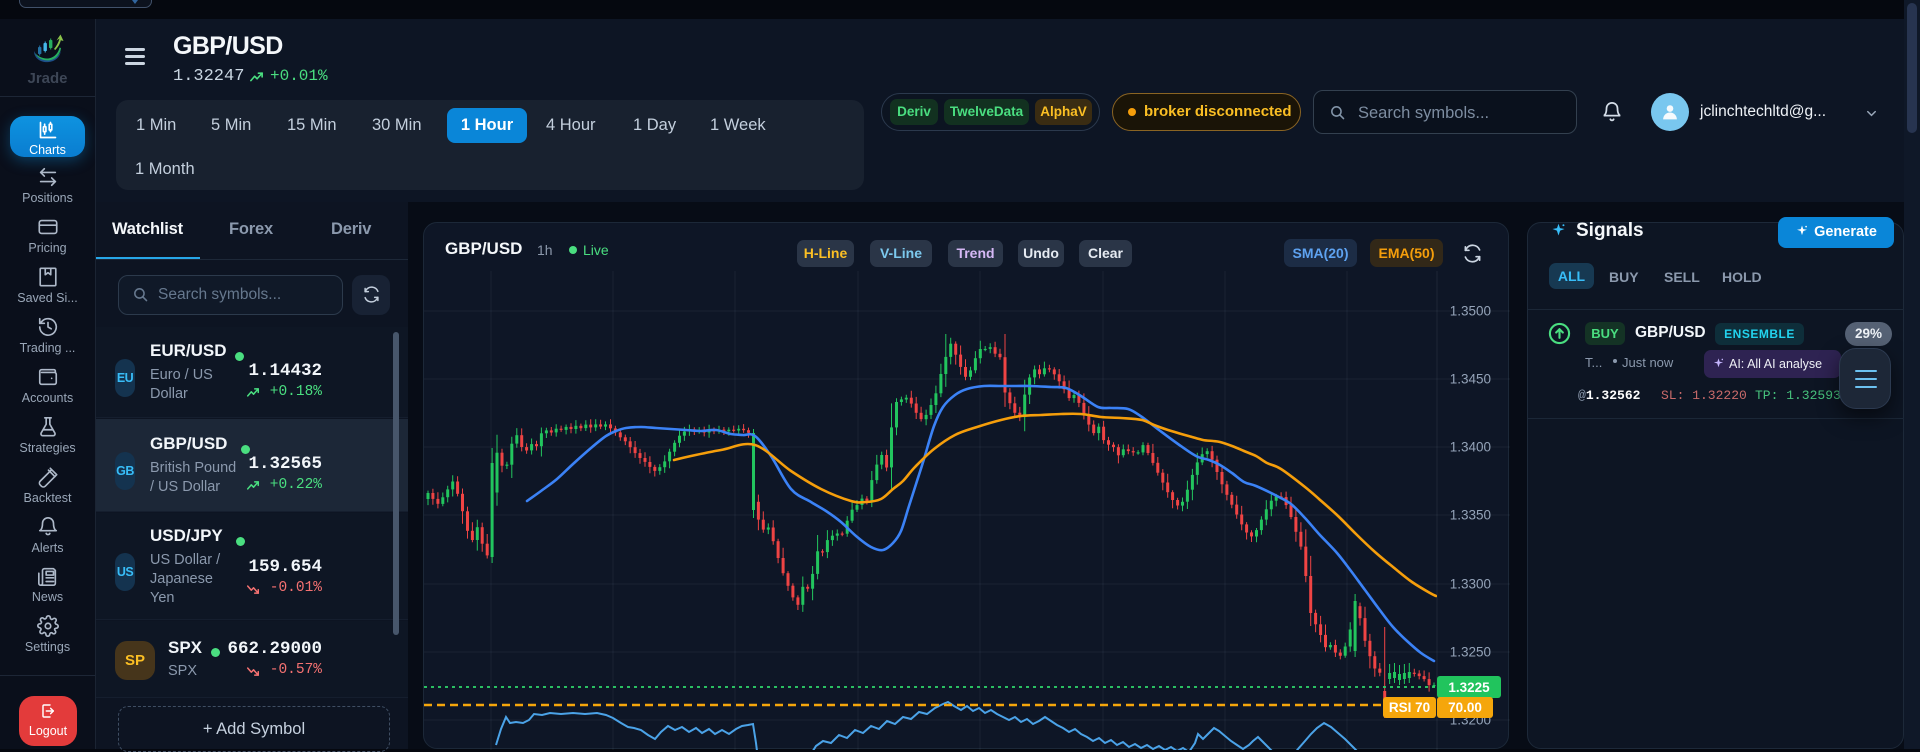 Image resolution: width=1920 pixels, height=752 pixels. Describe the element at coordinates (1470, 584) in the screenshot. I see `svg-text: 1.3300` at that location.